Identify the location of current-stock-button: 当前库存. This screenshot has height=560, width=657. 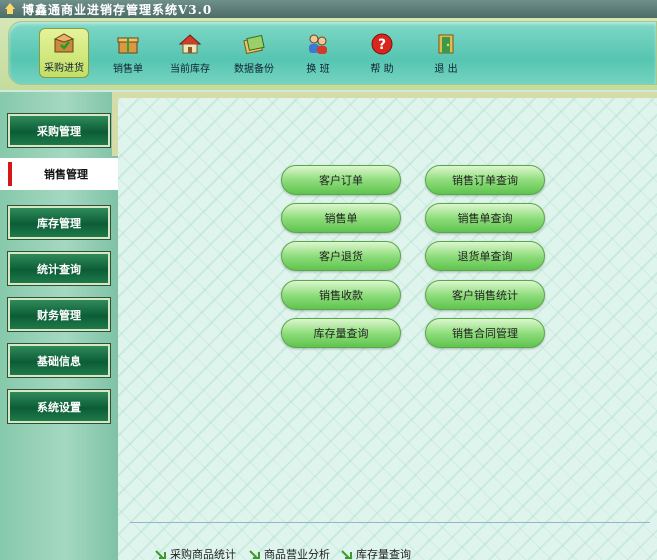
(190, 53).